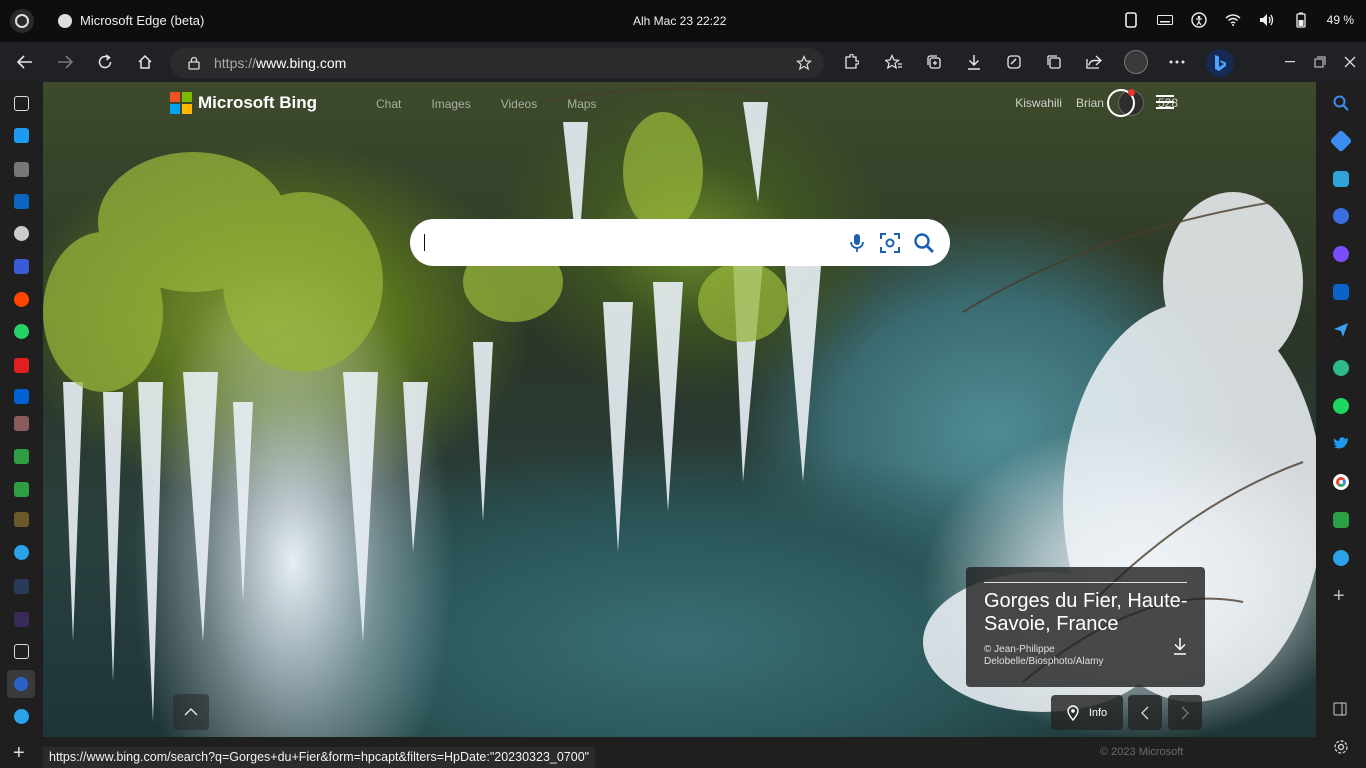 Image resolution: width=1366 pixels, height=768 pixels. What do you see at coordinates (1340, 20) in the screenshot?
I see `battery-percent: 49 %` at bounding box center [1340, 20].